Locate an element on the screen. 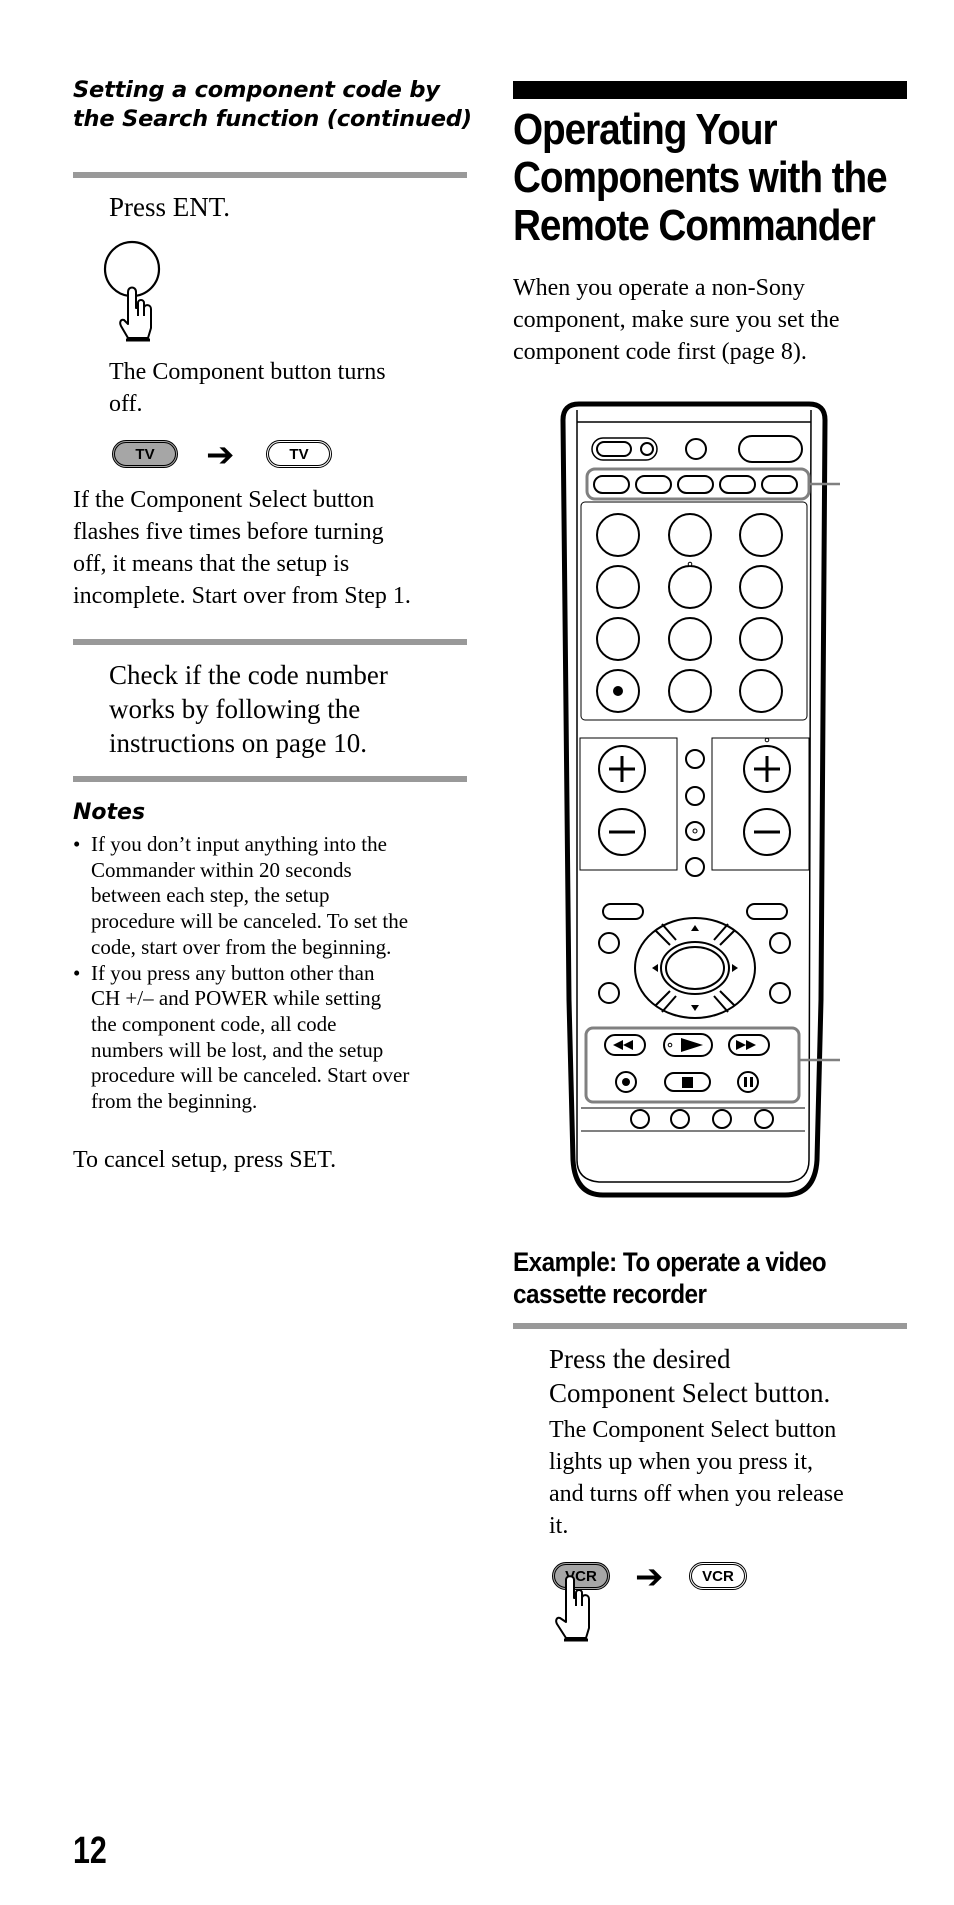 The image size is (954, 1905). number-keypad is located at coordinates (694, 611).